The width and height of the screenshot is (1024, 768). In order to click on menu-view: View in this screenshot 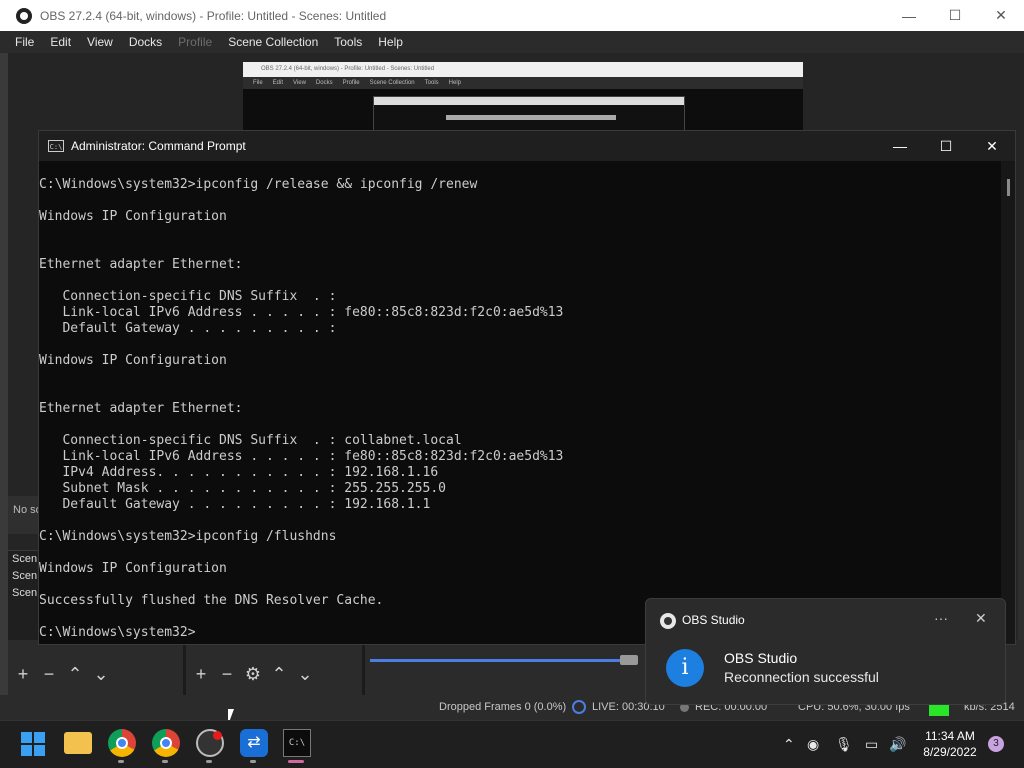, I will do `click(100, 42)`.